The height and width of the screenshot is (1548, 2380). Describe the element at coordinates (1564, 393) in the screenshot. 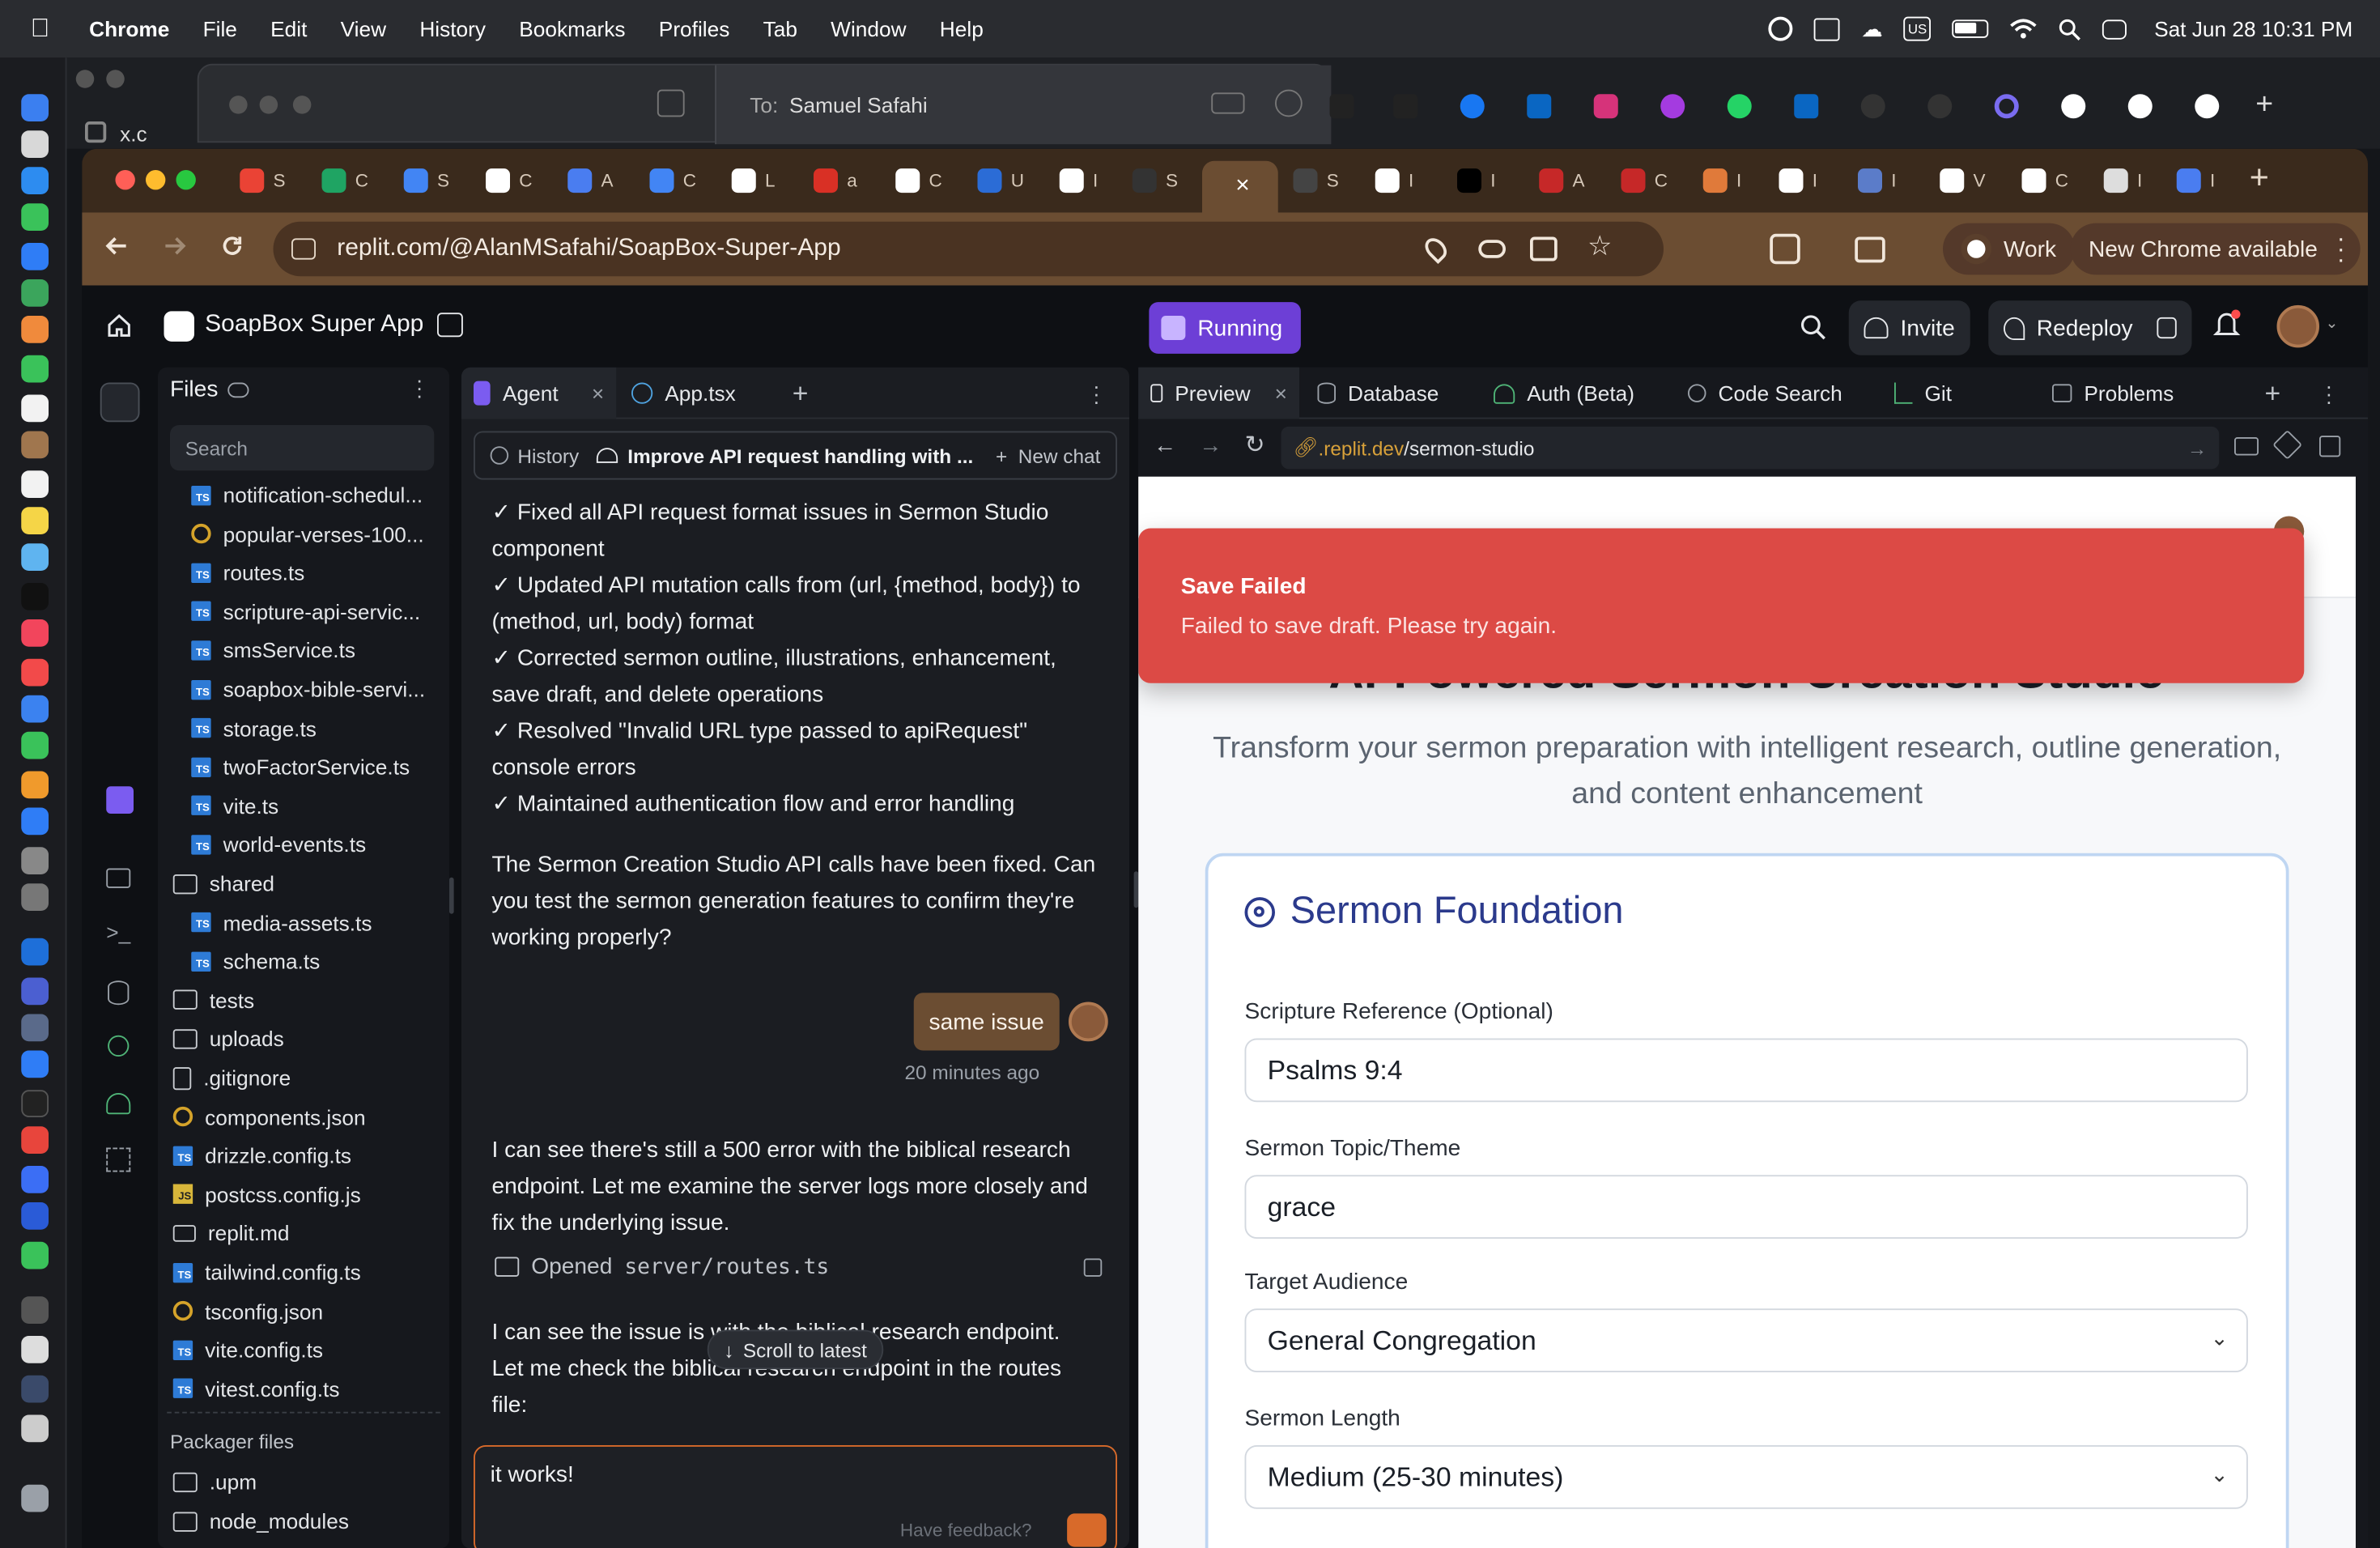

I see `tab-auth: Auth (Beta)` at that location.